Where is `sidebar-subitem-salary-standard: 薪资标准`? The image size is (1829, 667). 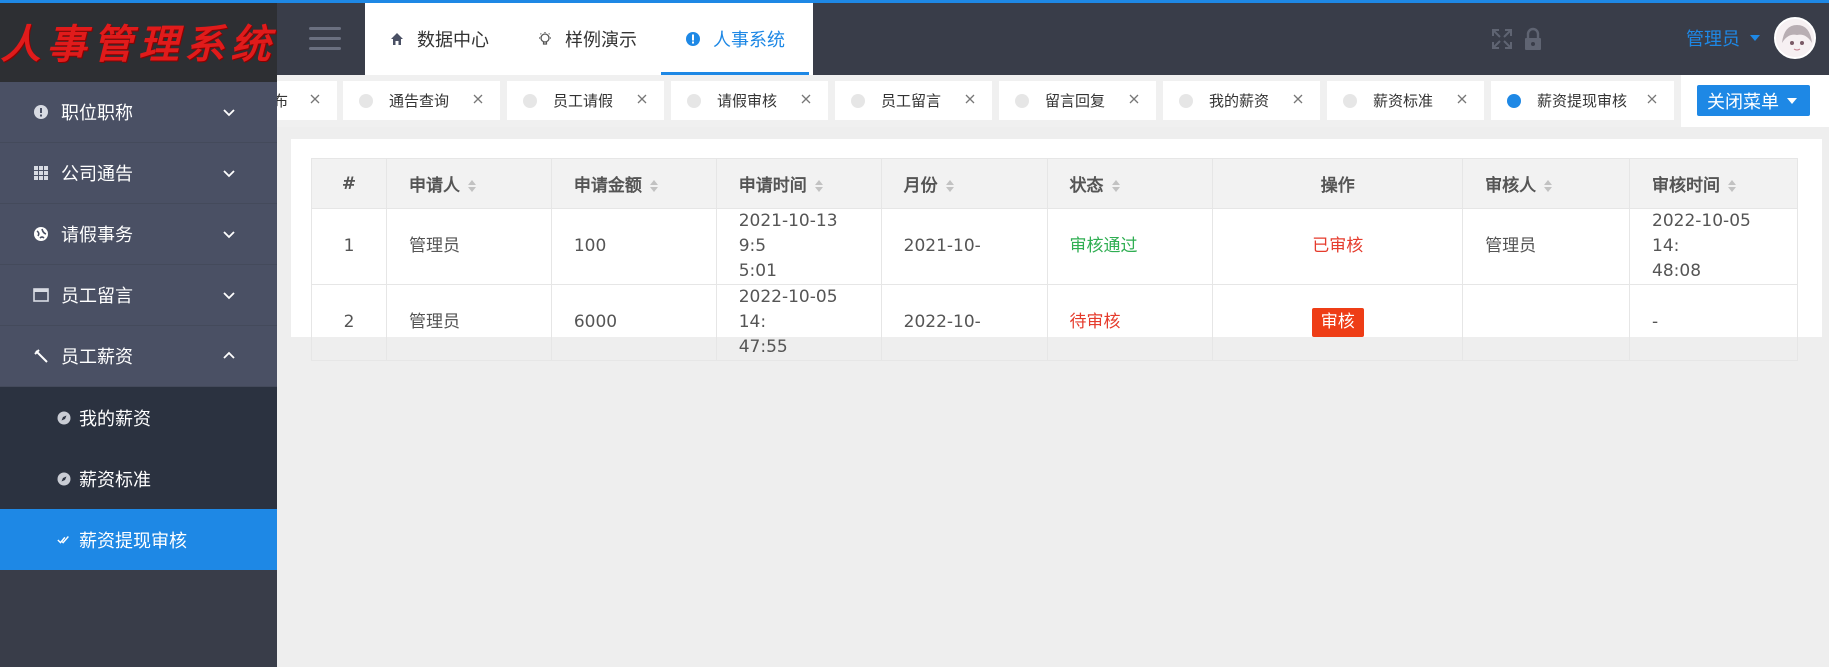
sidebar-subitem-salary-standard: 薪资标准 is located at coordinates (138, 478).